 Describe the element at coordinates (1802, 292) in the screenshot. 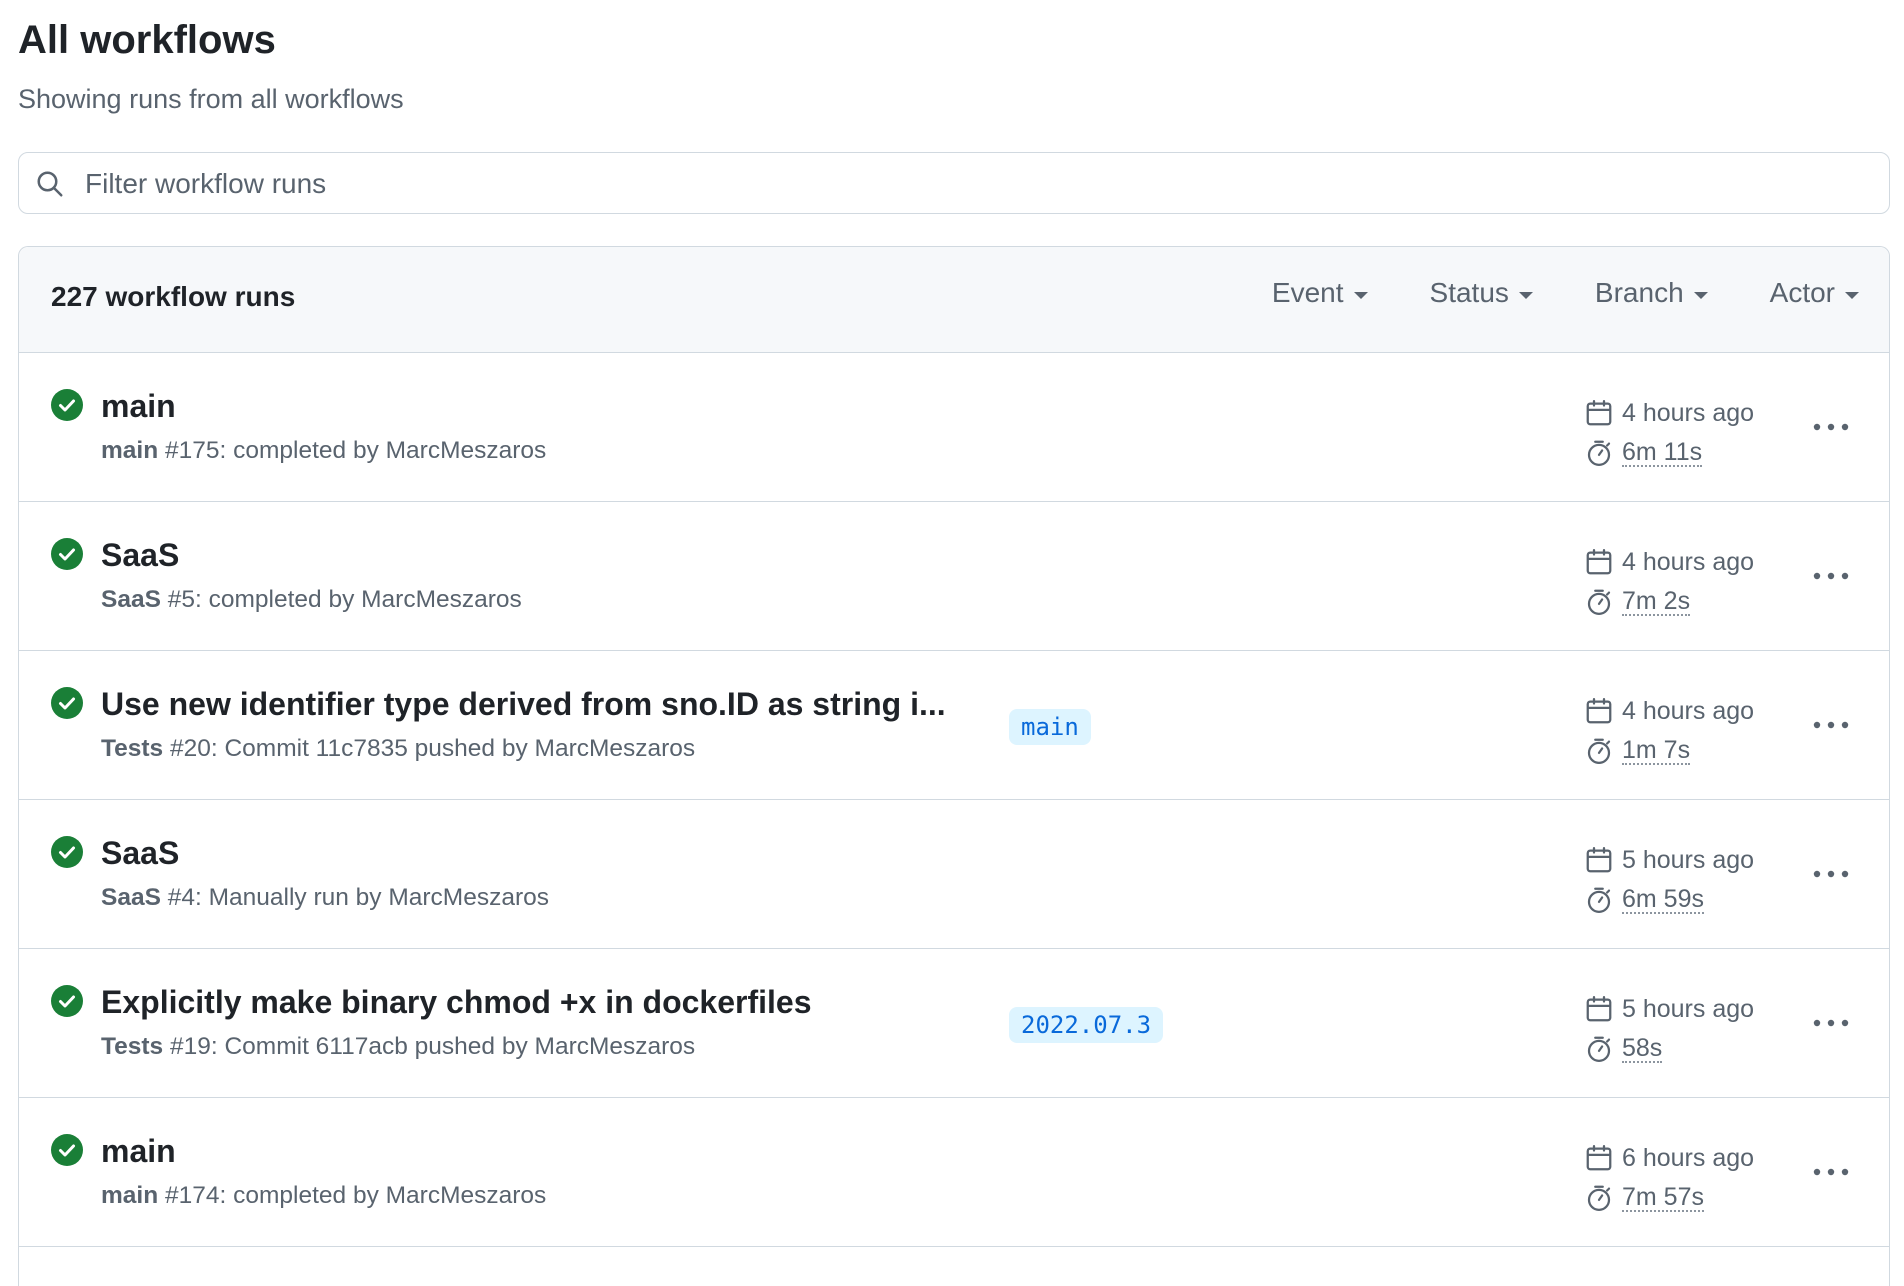

I see `actor-filter-label: Actor` at that location.